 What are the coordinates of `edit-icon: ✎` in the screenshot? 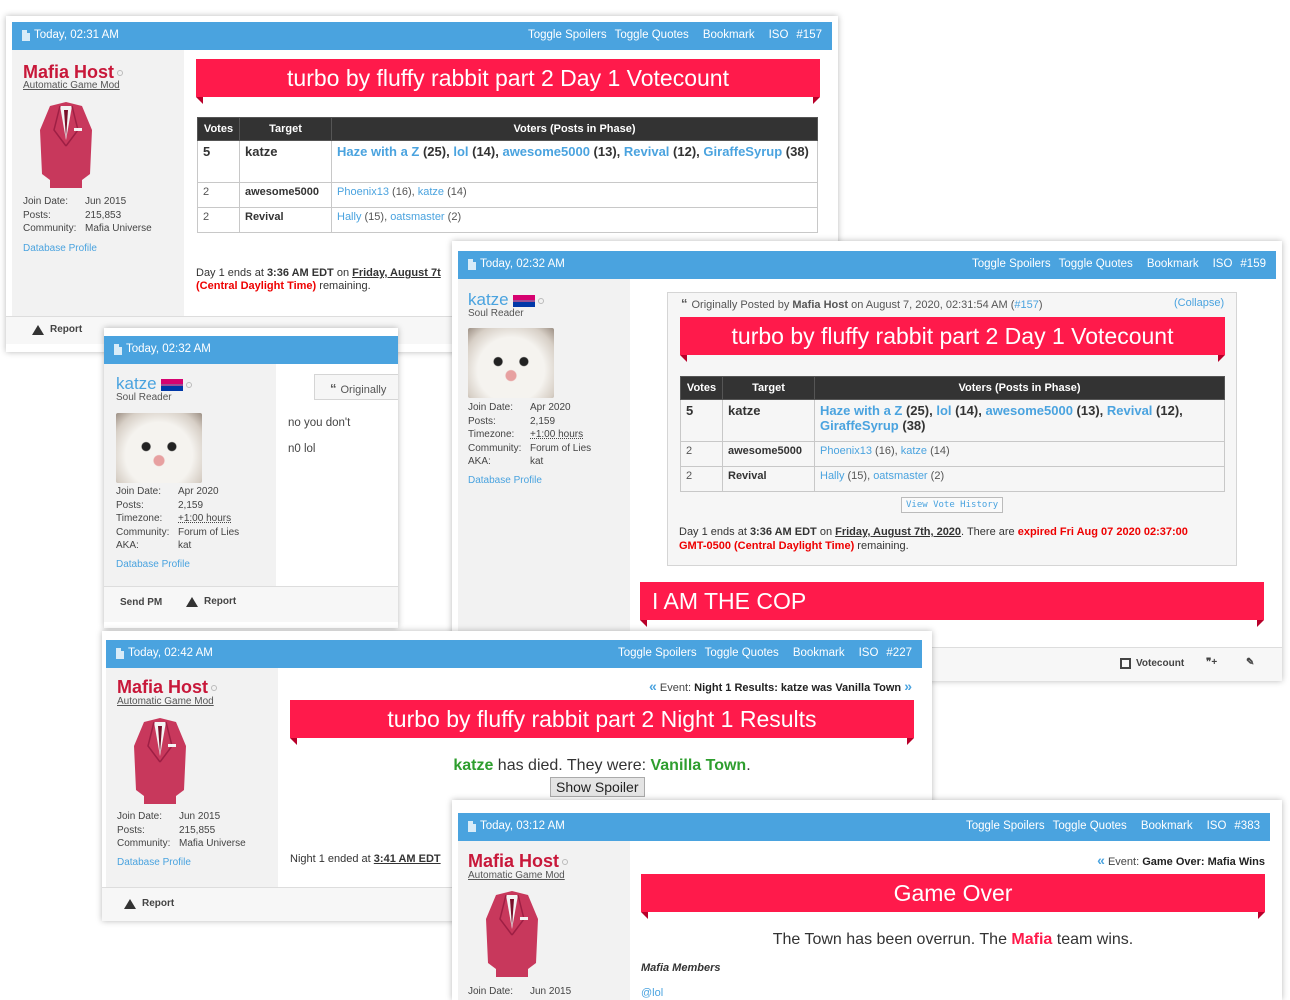 It's located at (1250, 662).